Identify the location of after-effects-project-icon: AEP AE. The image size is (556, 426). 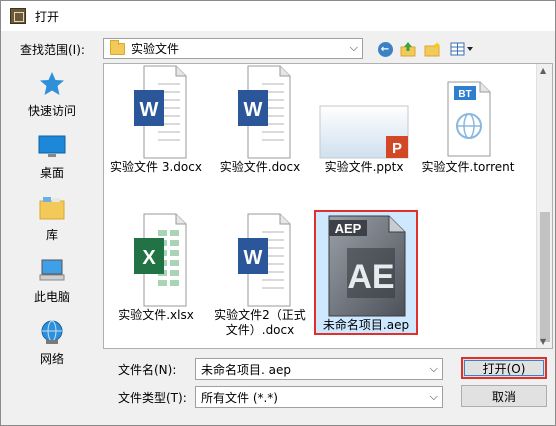
(367, 266).